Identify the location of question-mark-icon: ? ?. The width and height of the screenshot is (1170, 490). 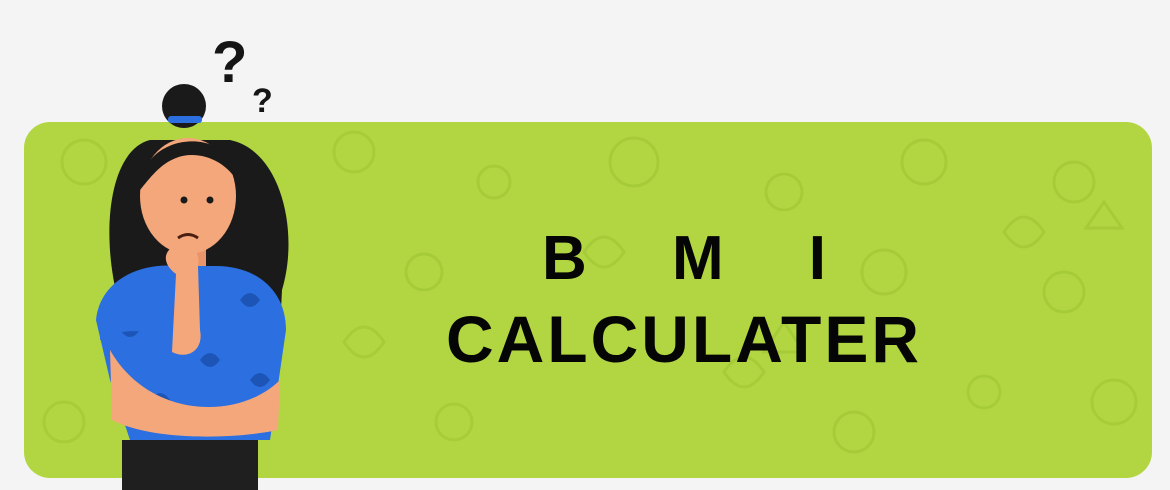
(242, 75).